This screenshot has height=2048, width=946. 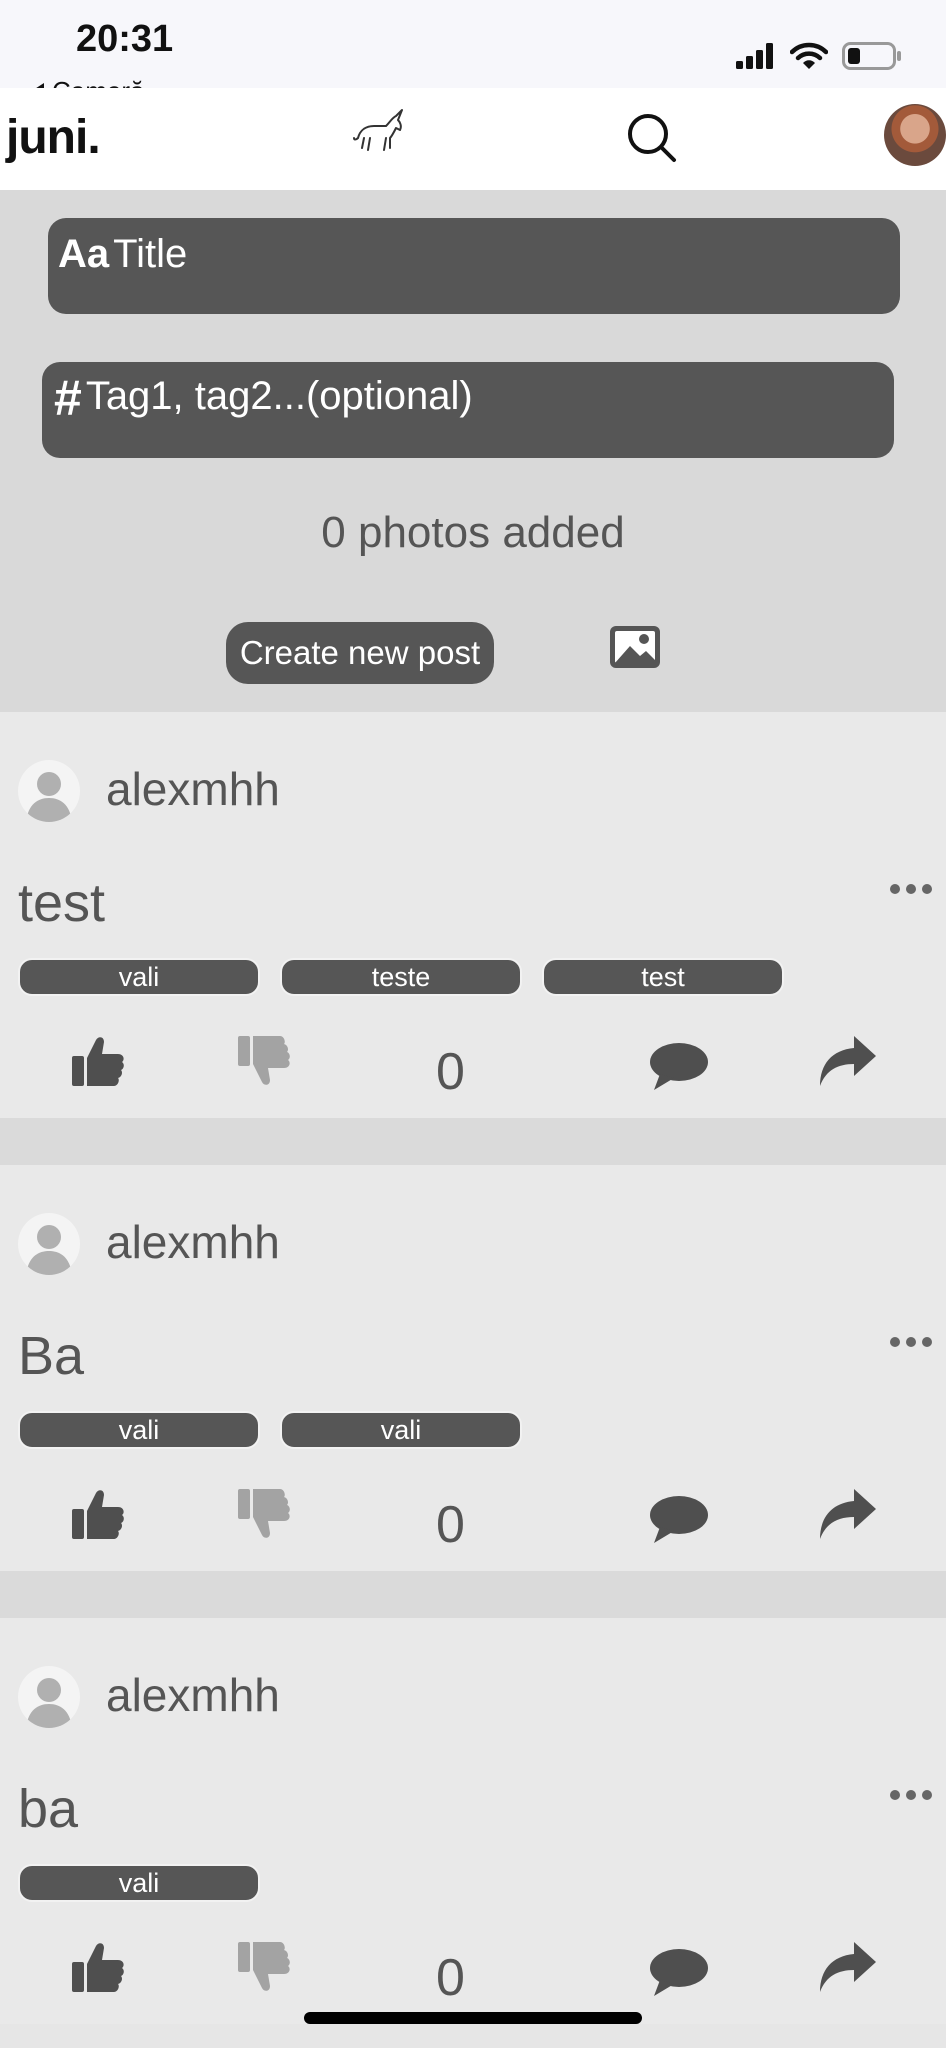 I want to click on post-tags: vali teste test, so click(x=401, y=977).